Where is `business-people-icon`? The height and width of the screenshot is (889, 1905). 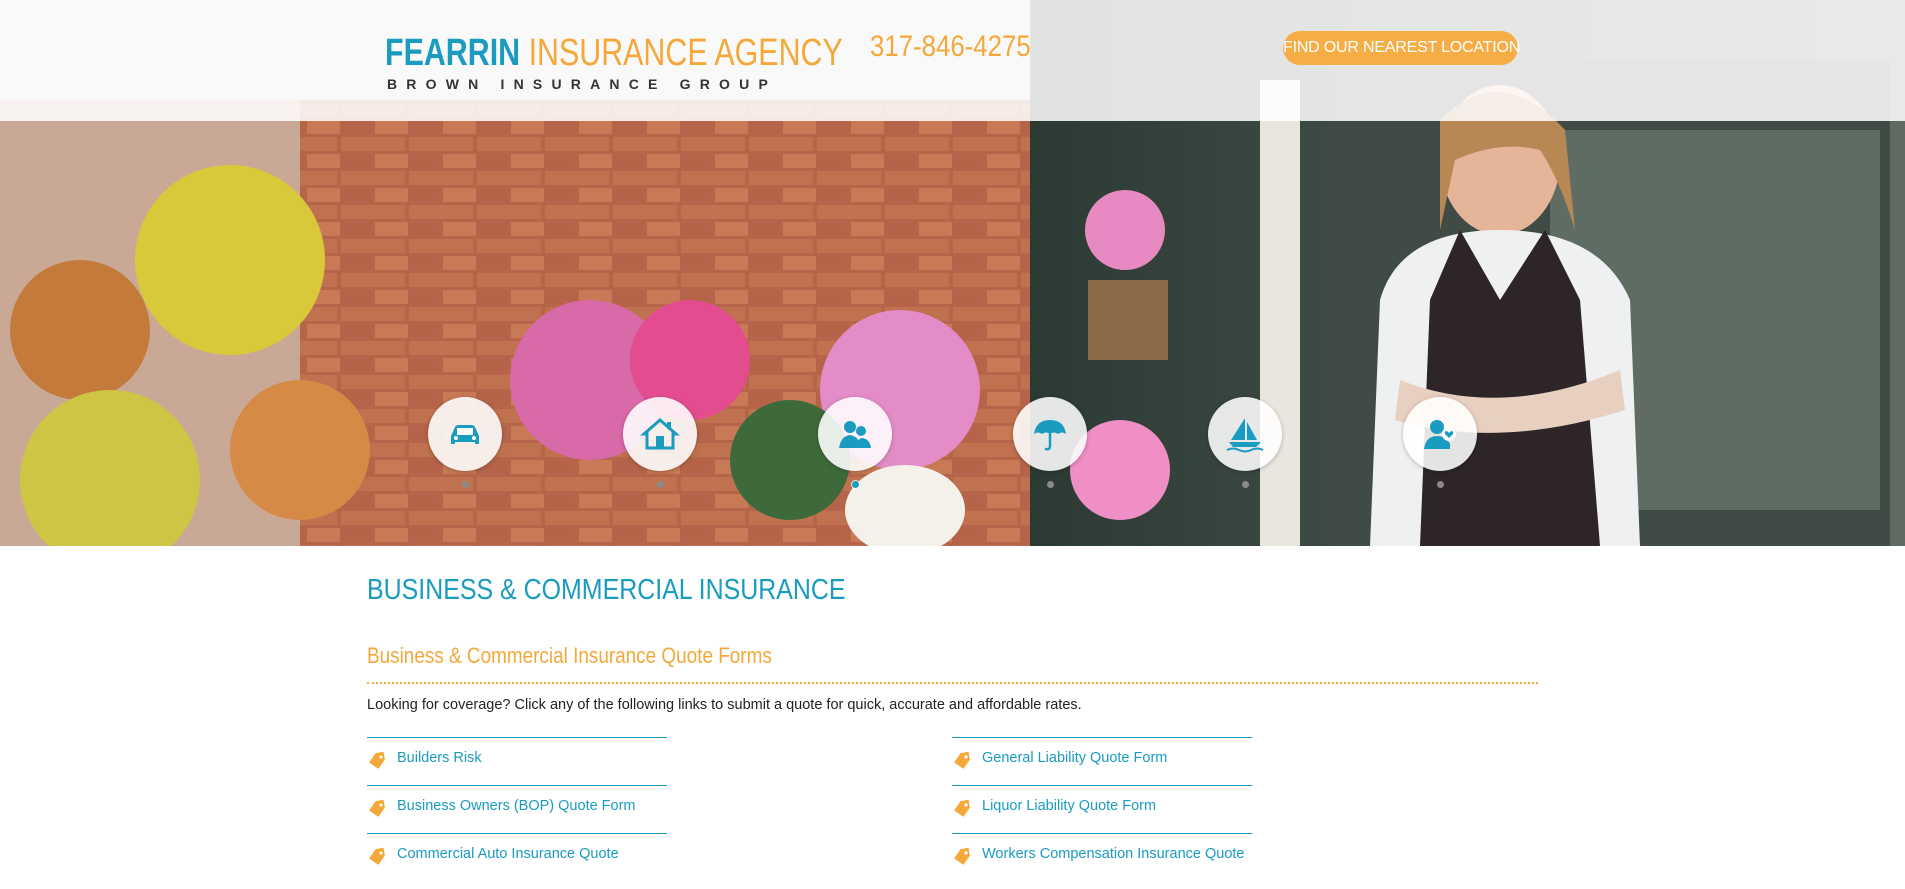
business-people-icon is located at coordinates (855, 434).